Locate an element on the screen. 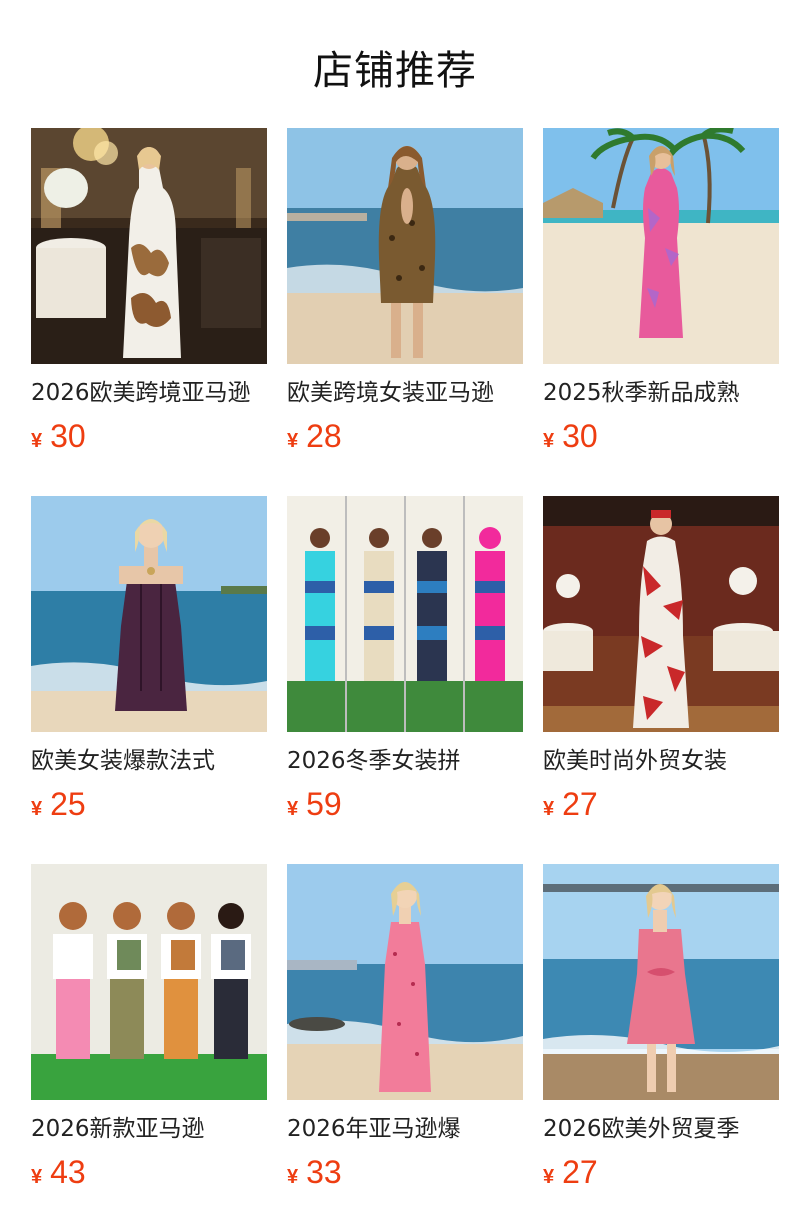 The height and width of the screenshot is (1232, 790). product-price: ¥ 33 is located at coordinates (314, 1172).